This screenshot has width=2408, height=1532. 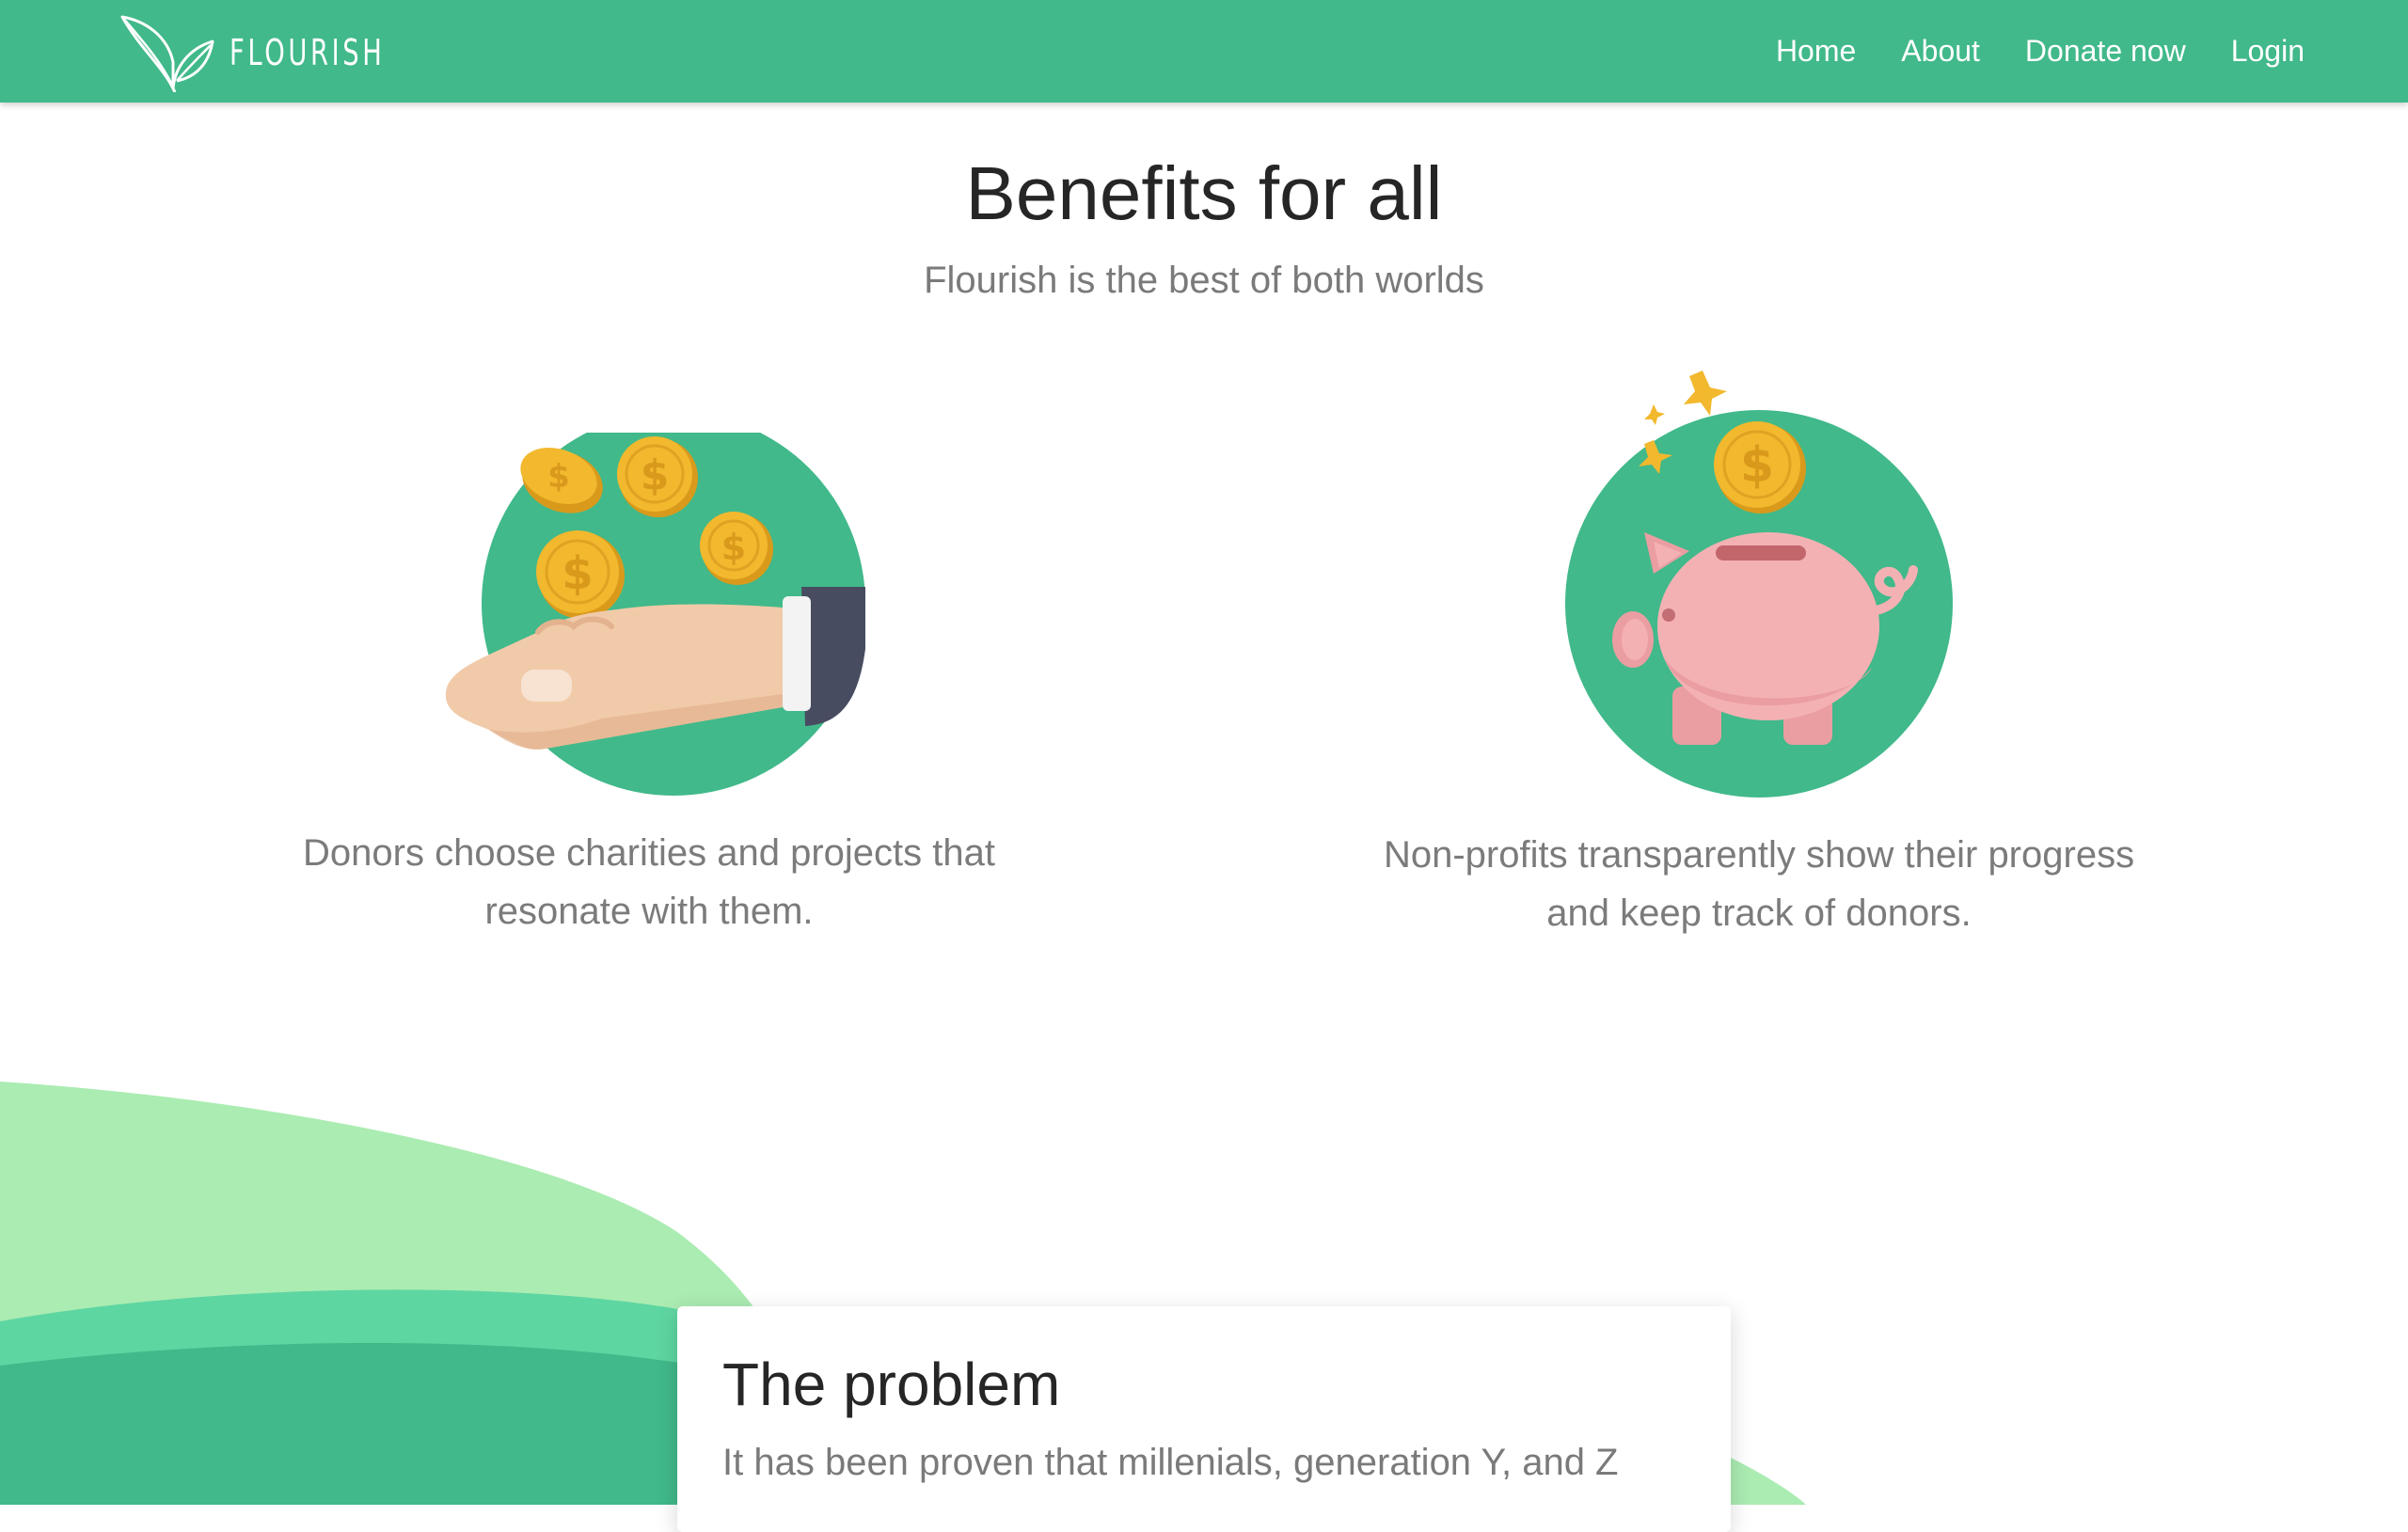 I want to click on brand: FLOURISH, so click(x=283, y=53).